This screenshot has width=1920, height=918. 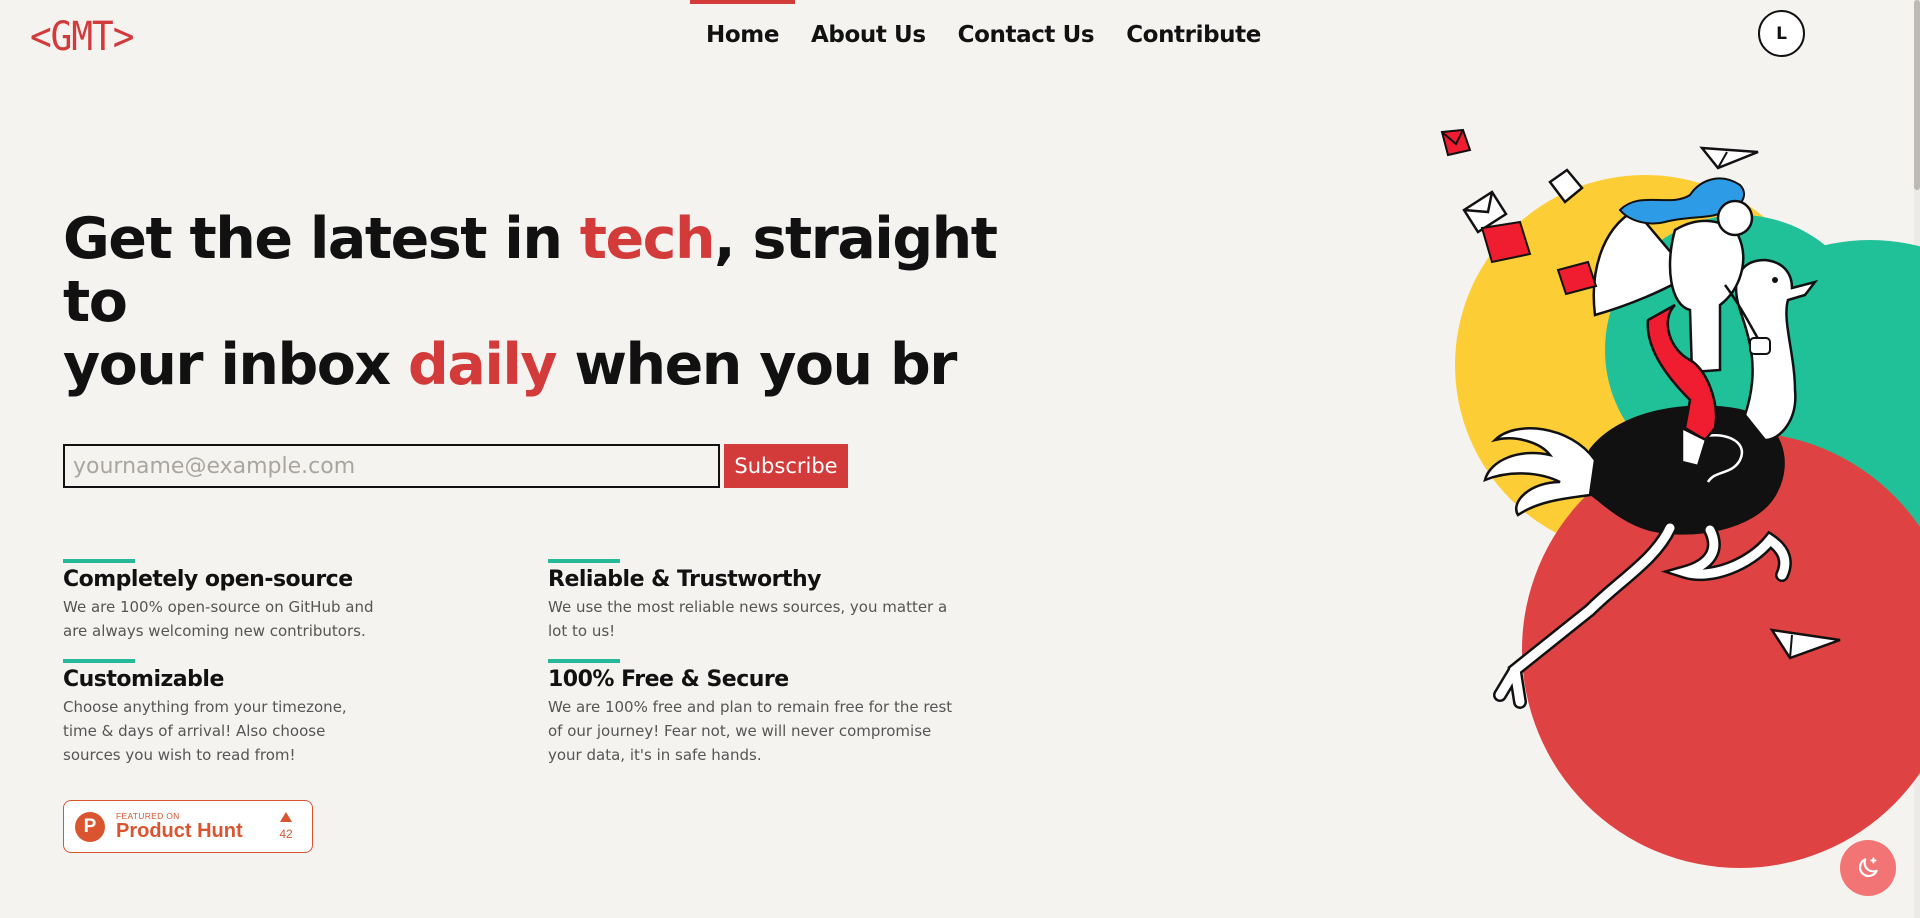 What do you see at coordinates (647, 239) in the screenshot?
I see `hero-accent-tech: tech` at bounding box center [647, 239].